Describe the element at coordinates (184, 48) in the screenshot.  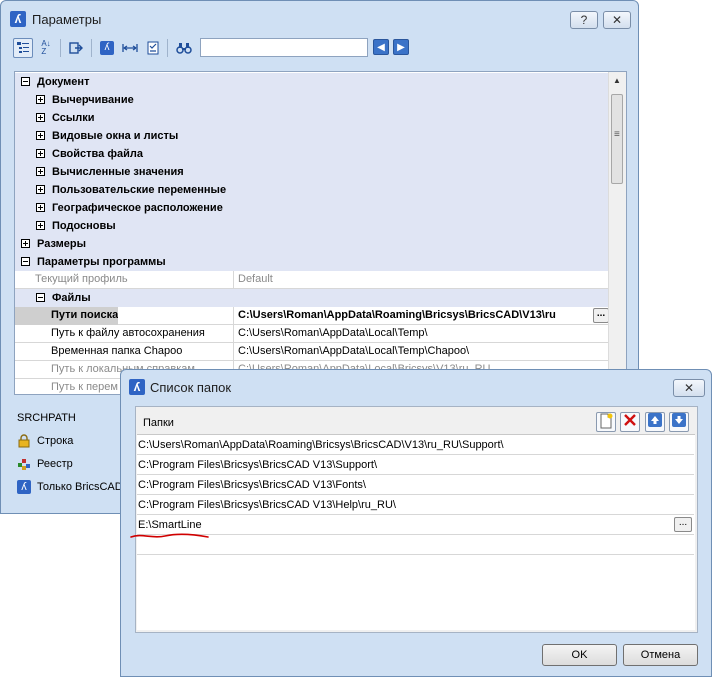
I see `binoculars-icon` at that location.